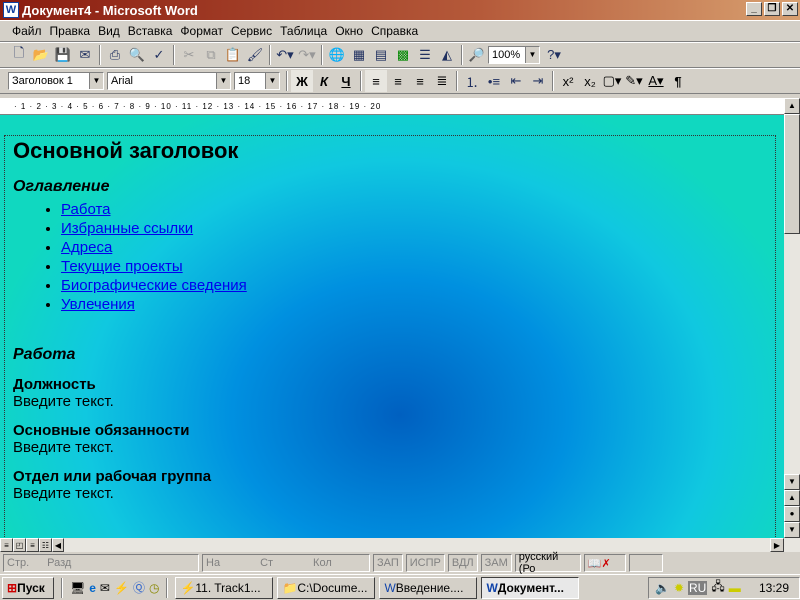 This screenshot has height=600, width=800. What do you see at coordinates (612, 81) in the screenshot?
I see `borders-icon: ▢▾` at bounding box center [612, 81].